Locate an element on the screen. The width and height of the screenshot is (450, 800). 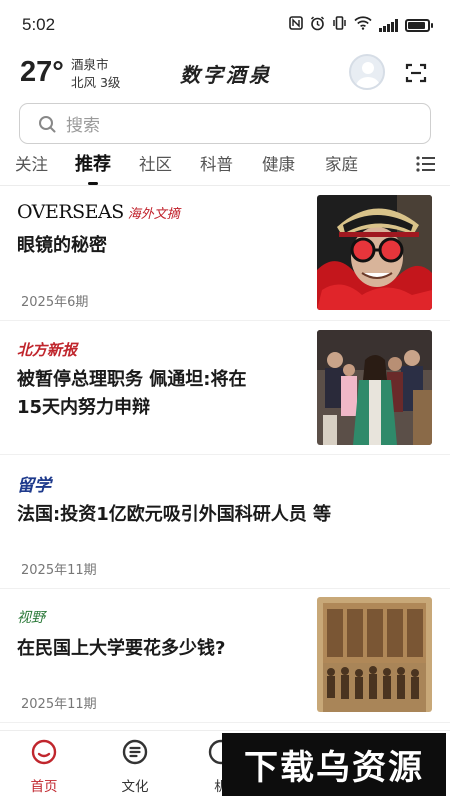
category-tabs: 关注 推荐 社区 科普 健康 家庭 is located at coordinates (225, 166).